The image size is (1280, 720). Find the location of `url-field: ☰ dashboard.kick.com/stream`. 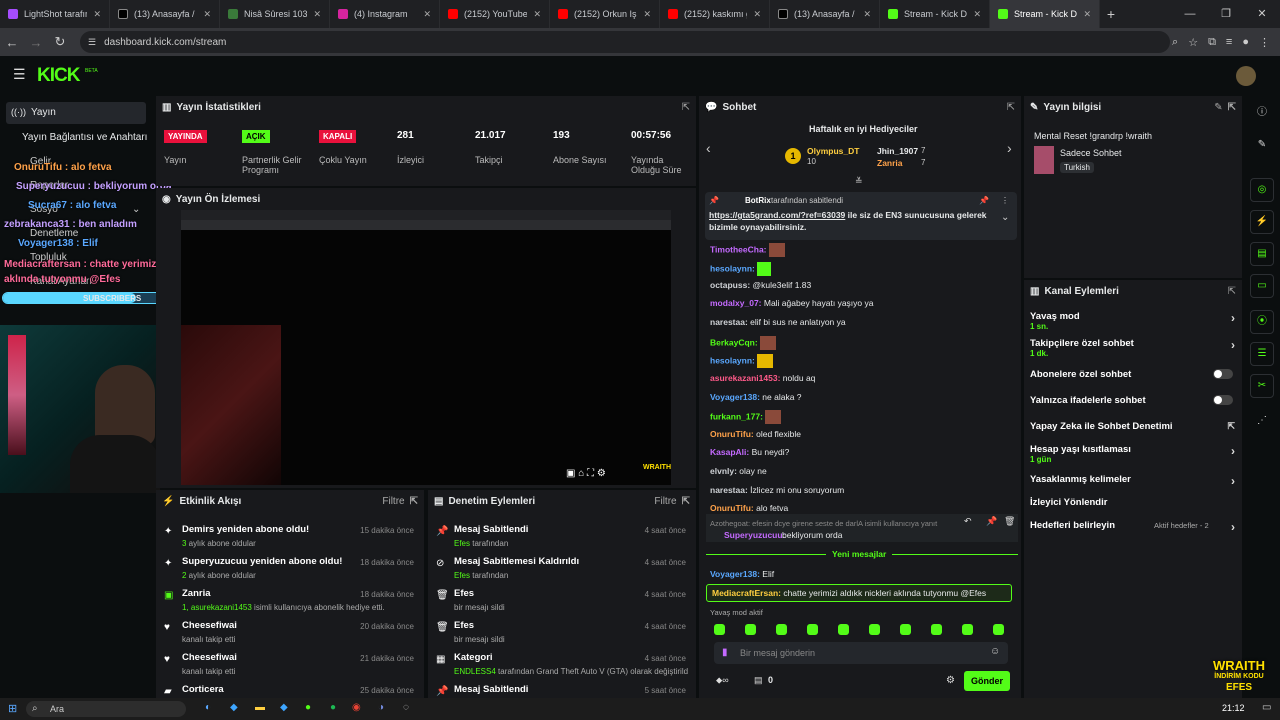

url-field: ☰ dashboard.kick.com/stream is located at coordinates (625, 42).